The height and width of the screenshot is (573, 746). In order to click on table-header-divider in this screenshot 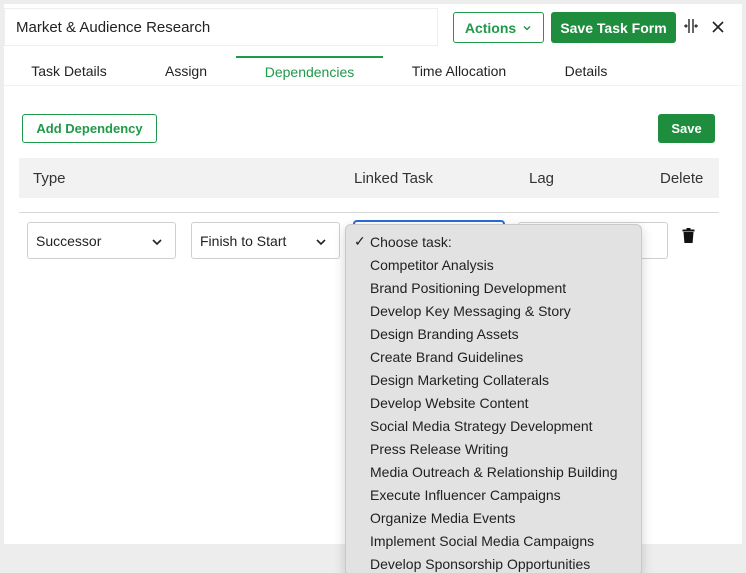, I will do `click(369, 212)`.